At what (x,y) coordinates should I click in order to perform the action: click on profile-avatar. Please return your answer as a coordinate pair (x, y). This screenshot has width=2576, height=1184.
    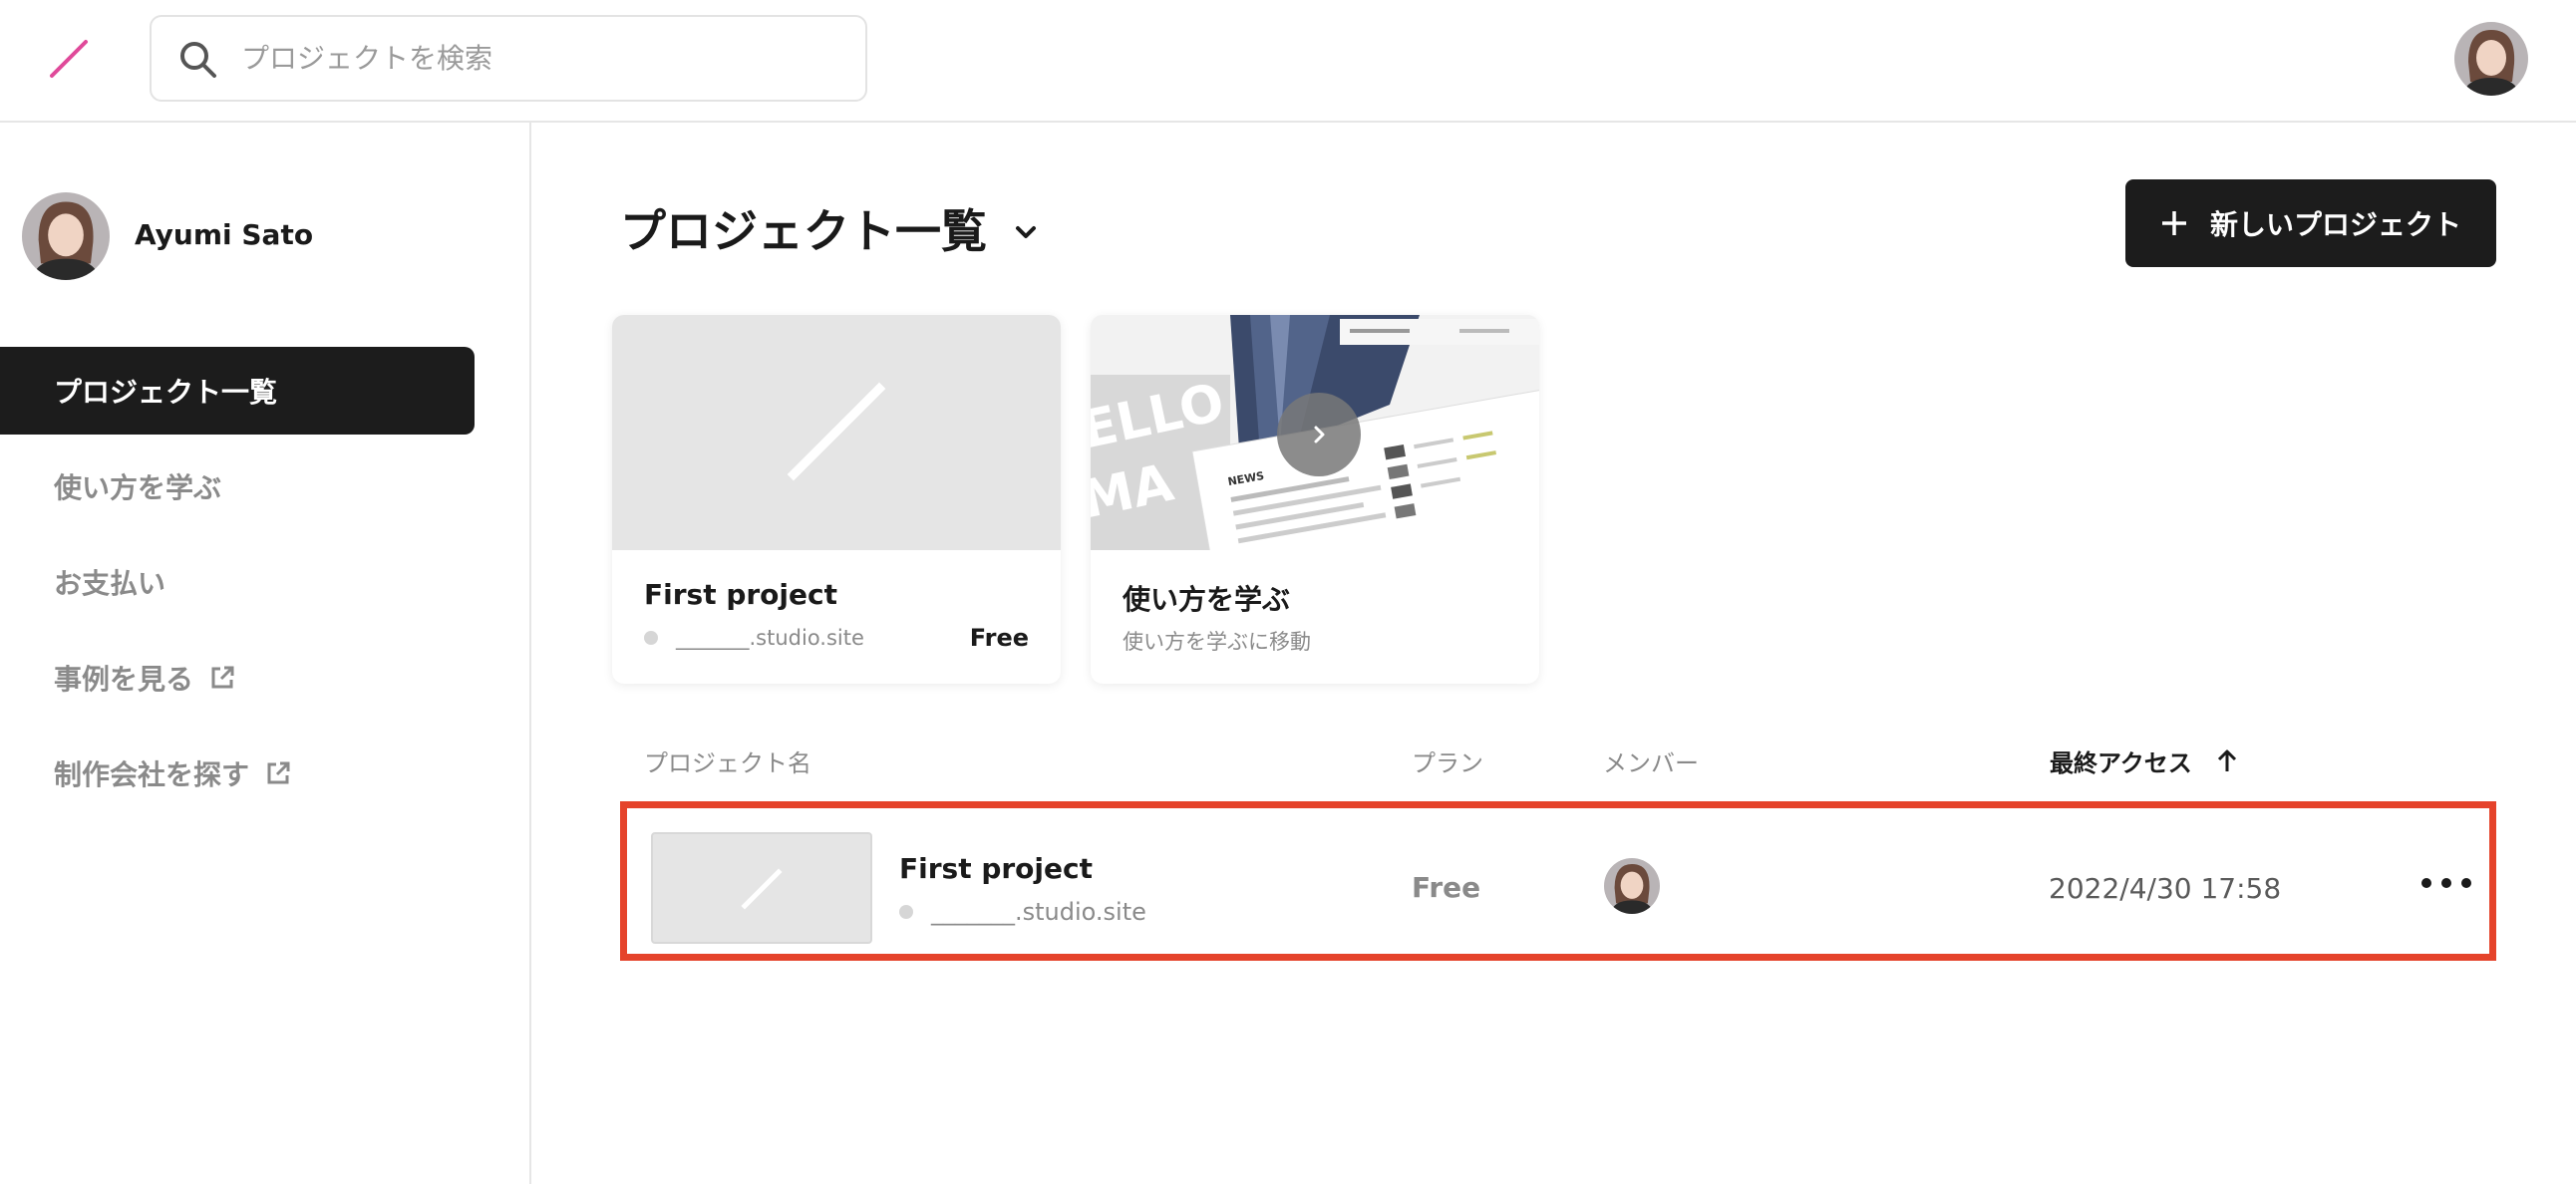
    Looking at the image, I should click on (66, 236).